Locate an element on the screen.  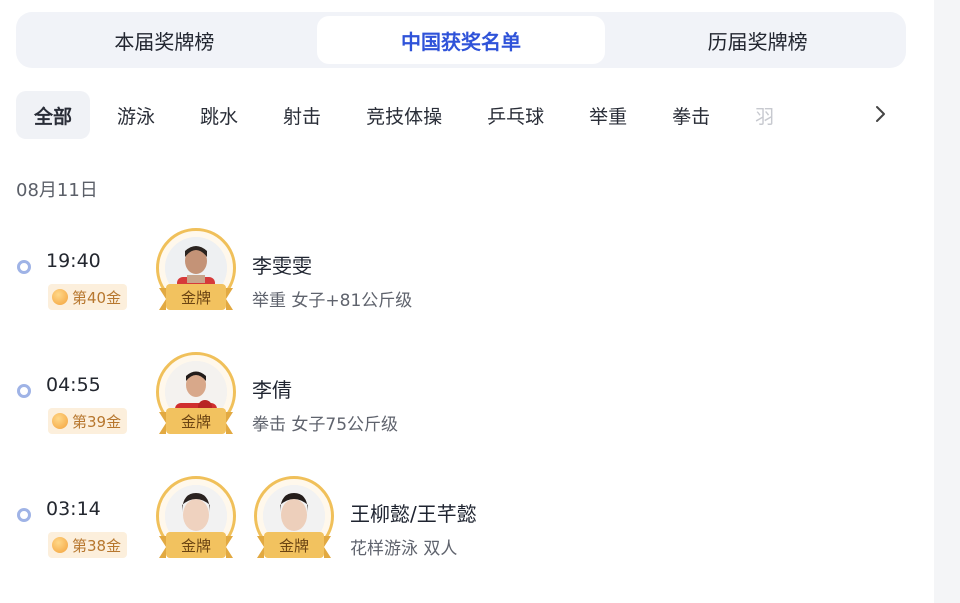
sport-filter-badminton: 羽 is located at coordinates (764, 115).